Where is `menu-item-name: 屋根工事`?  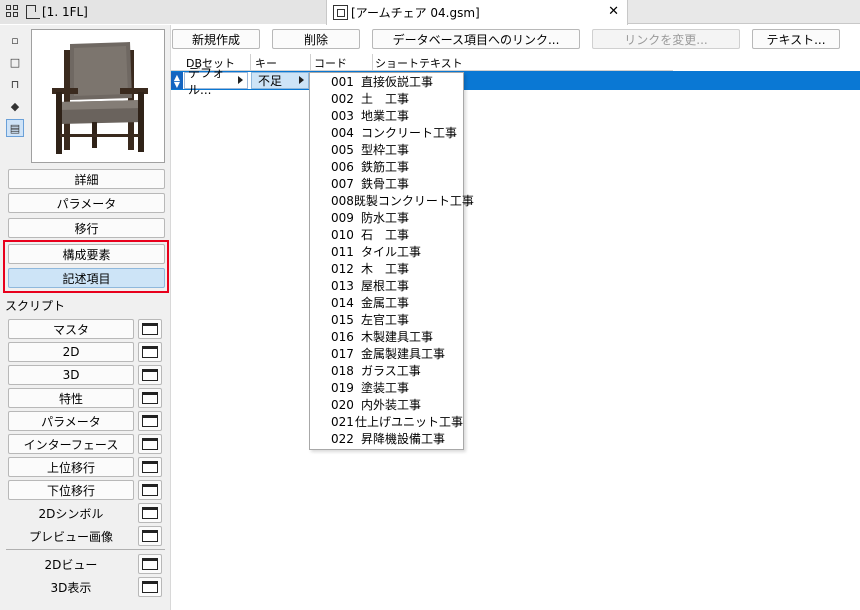
menu-item-name: 屋根工事 is located at coordinates (385, 286).